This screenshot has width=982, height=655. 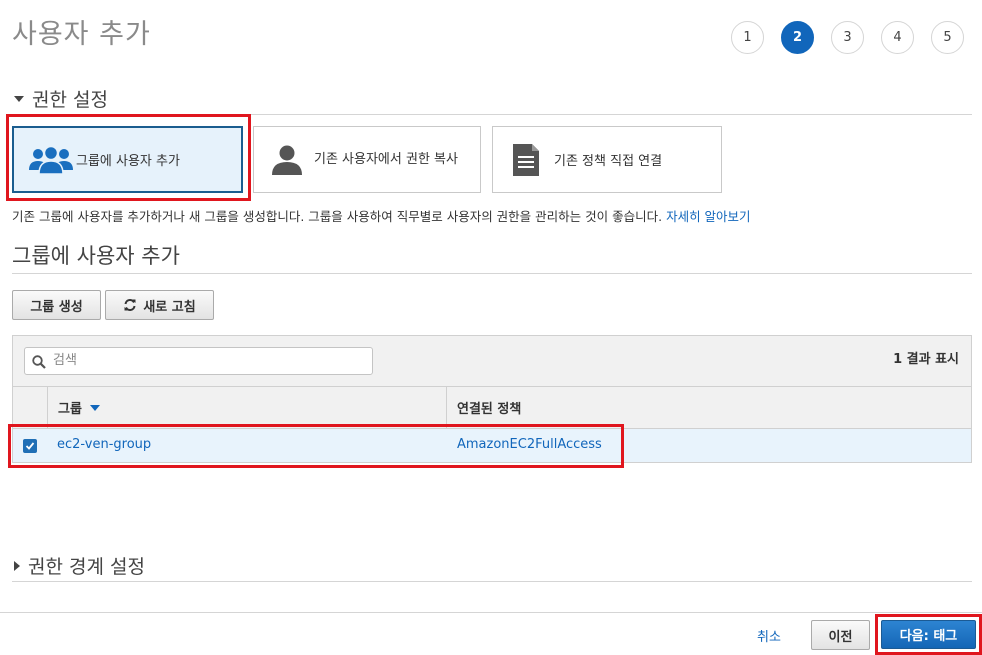 What do you see at coordinates (386, 159) in the screenshot?
I see `option-label: 기존 사용자에서 권한 복사` at bounding box center [386, 159].